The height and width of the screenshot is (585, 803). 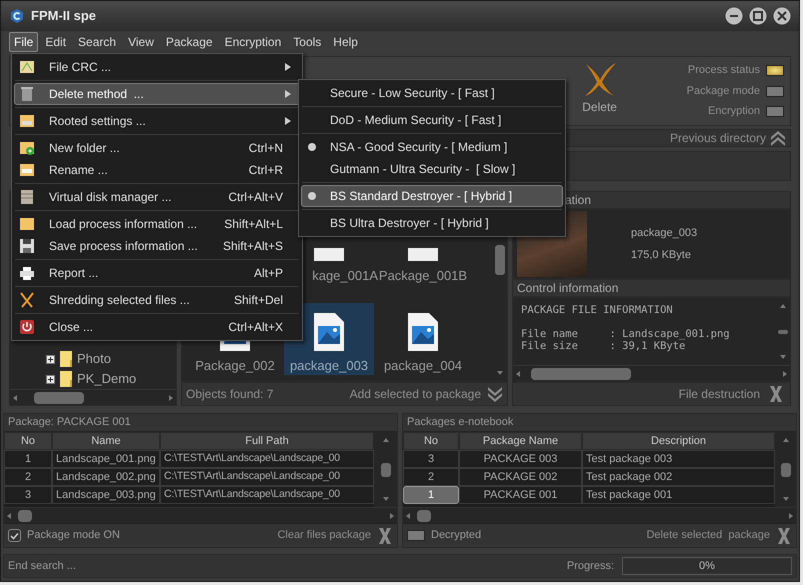 I want to click on close-button, so click(x=782, y=16).